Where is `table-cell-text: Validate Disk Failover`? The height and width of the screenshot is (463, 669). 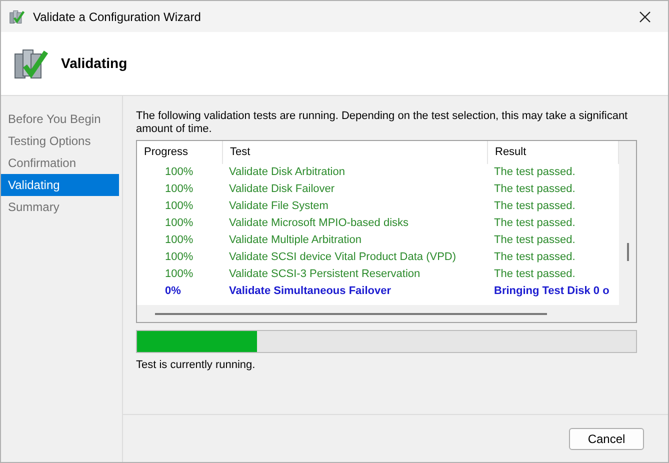 table-cell-text: Validate Disk Failover is located at coordinates (282, 190).